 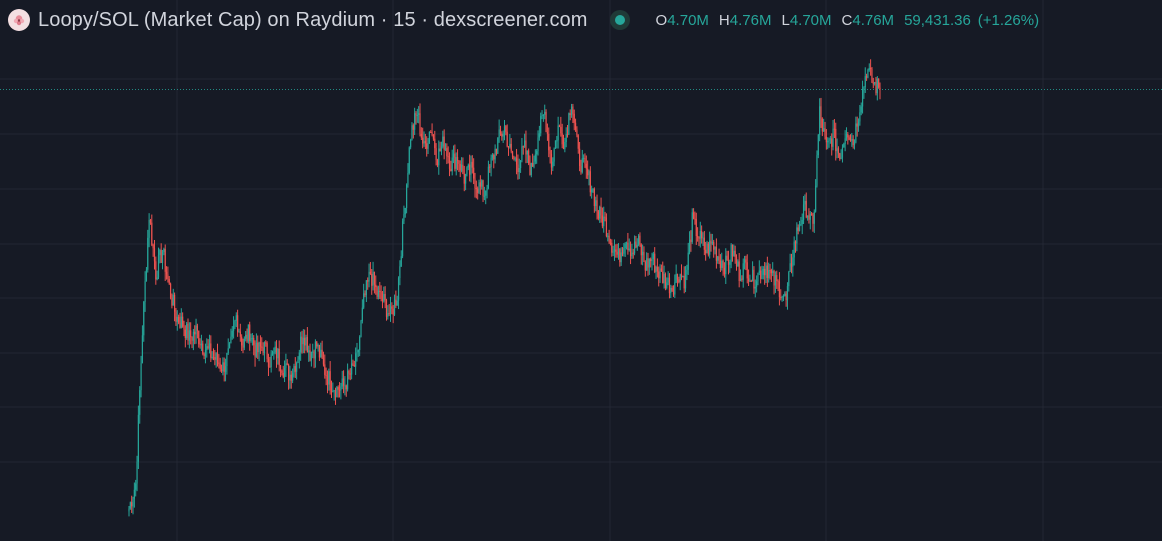 I want to click on ohlc-open: O4.70M, so click(x=682, y=20).